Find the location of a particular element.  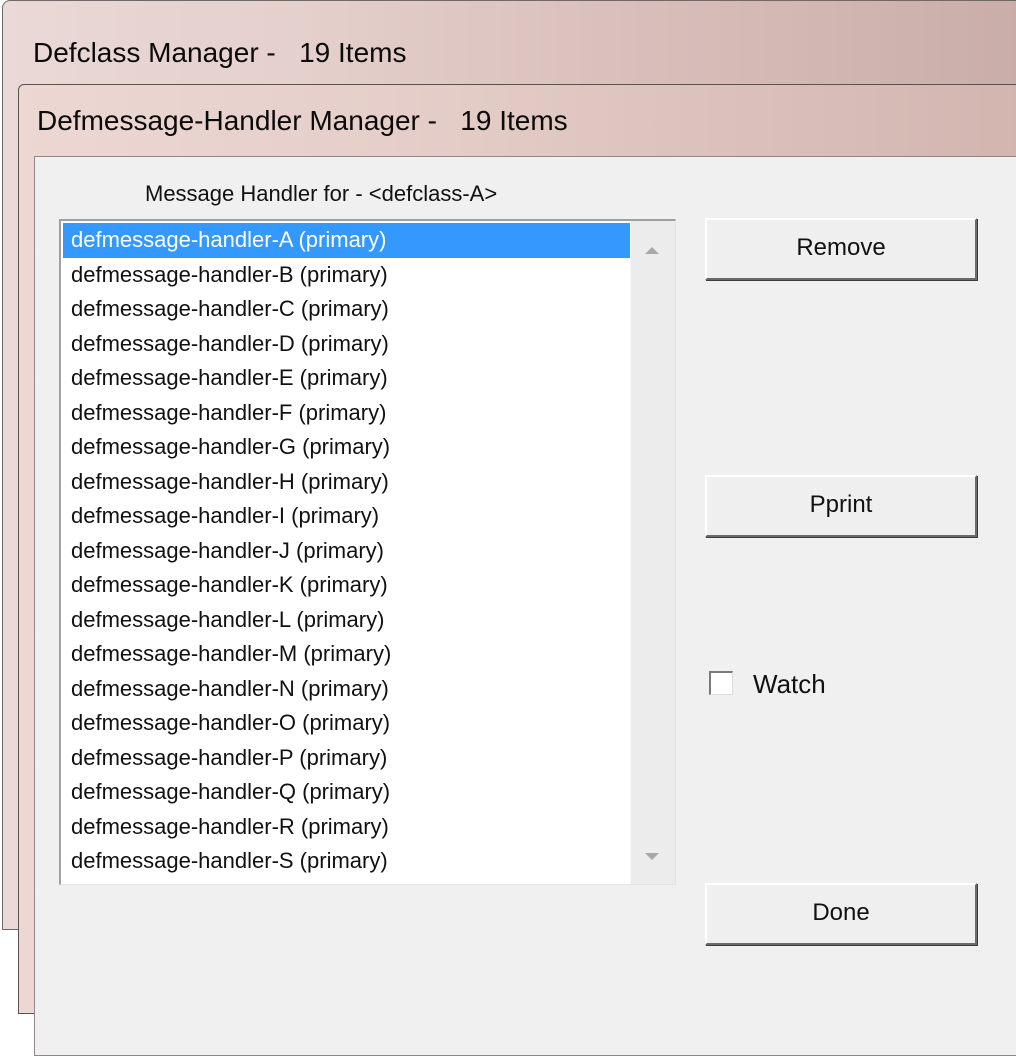

list-item: defmessage-handler-S (primary) is located at coordinates (346, 861).